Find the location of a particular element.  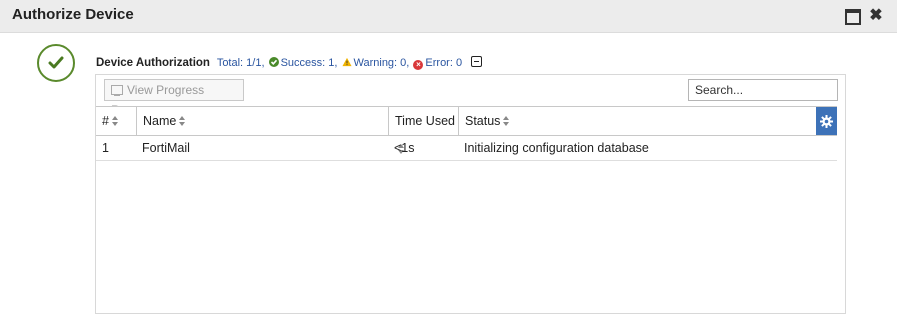

success-check-icon is located at coordinates (56, 63).